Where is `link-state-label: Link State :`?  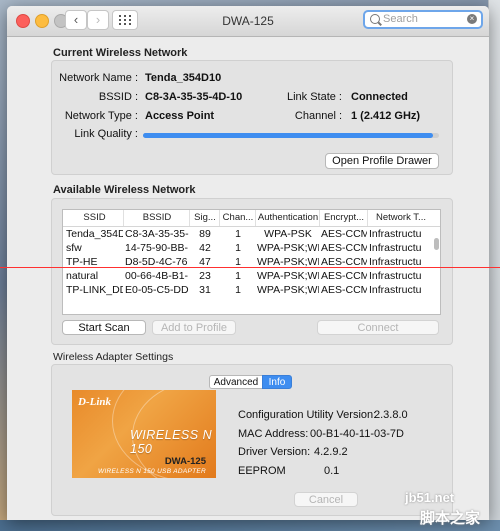
link-state-label: Link State : is located at coordinates (314, 97).